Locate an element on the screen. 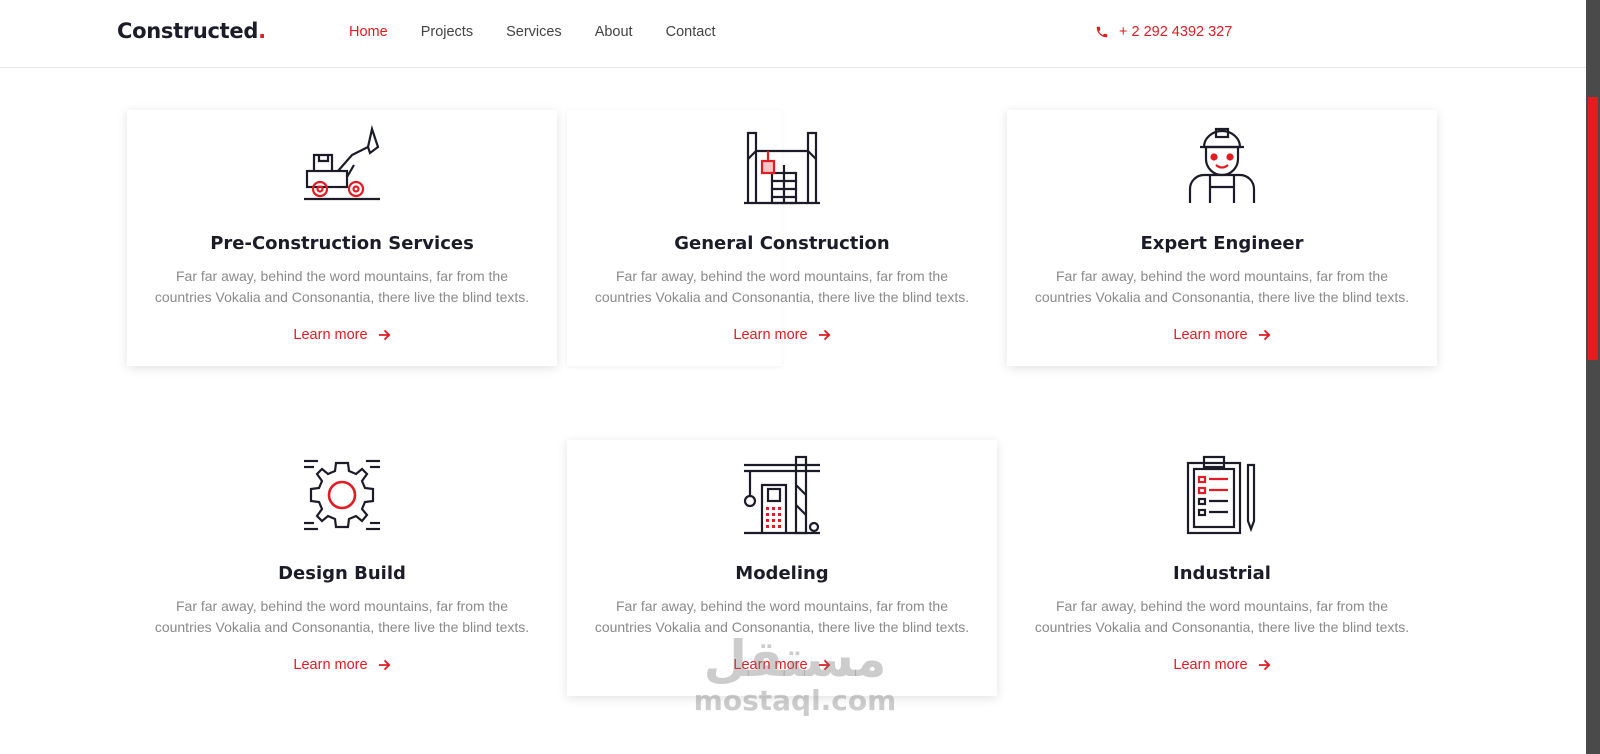 The height and width of the screenshot is (754, 1600). card-title: Industrial is located at coordinates (1222, 573).